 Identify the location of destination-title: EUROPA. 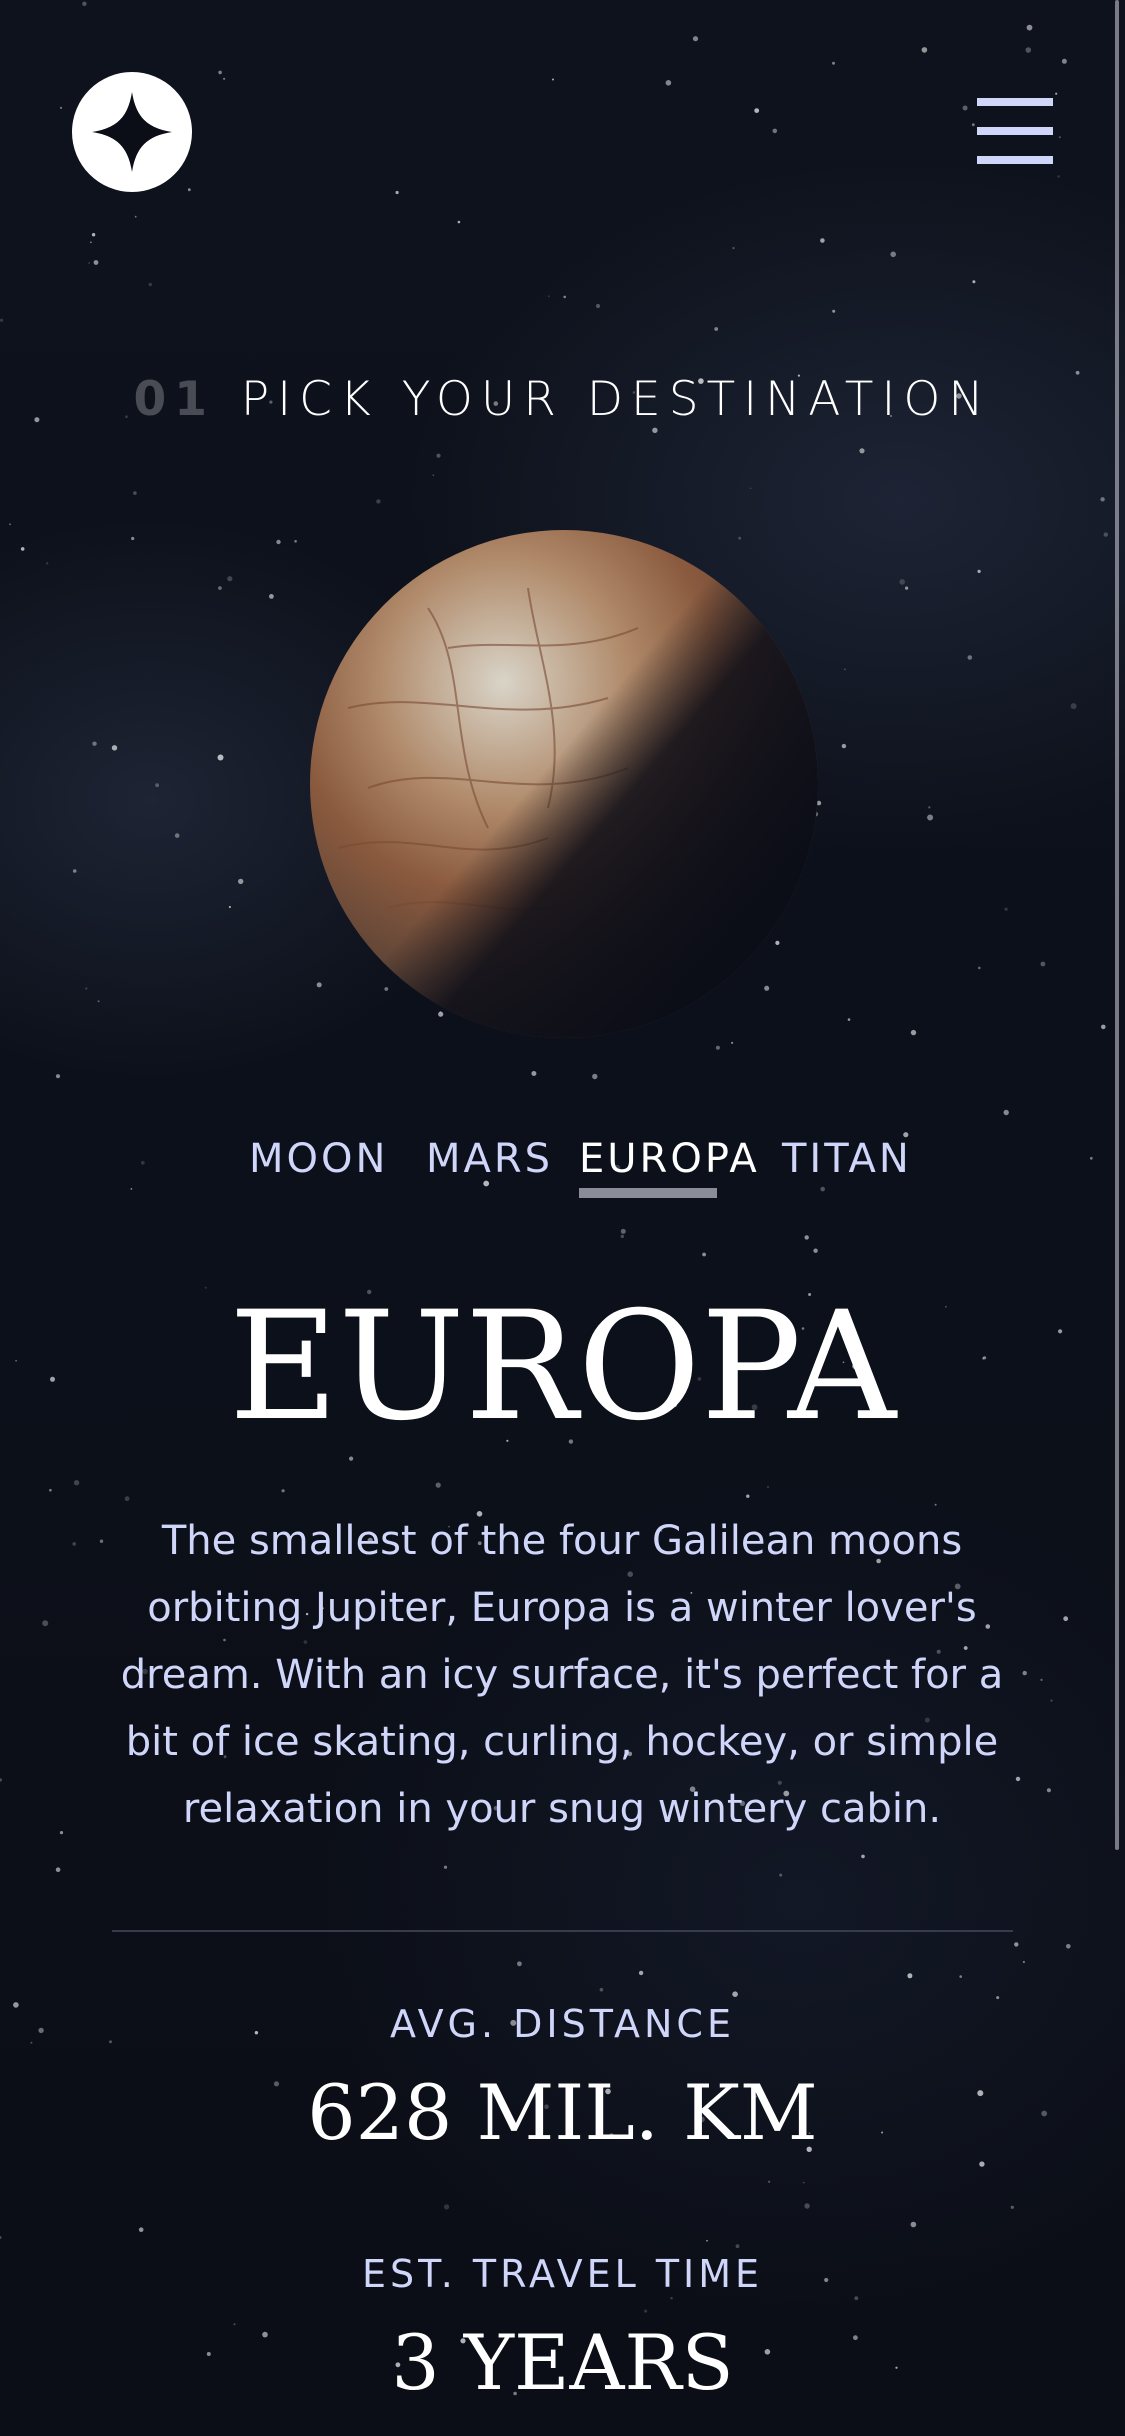
(562, 1367).